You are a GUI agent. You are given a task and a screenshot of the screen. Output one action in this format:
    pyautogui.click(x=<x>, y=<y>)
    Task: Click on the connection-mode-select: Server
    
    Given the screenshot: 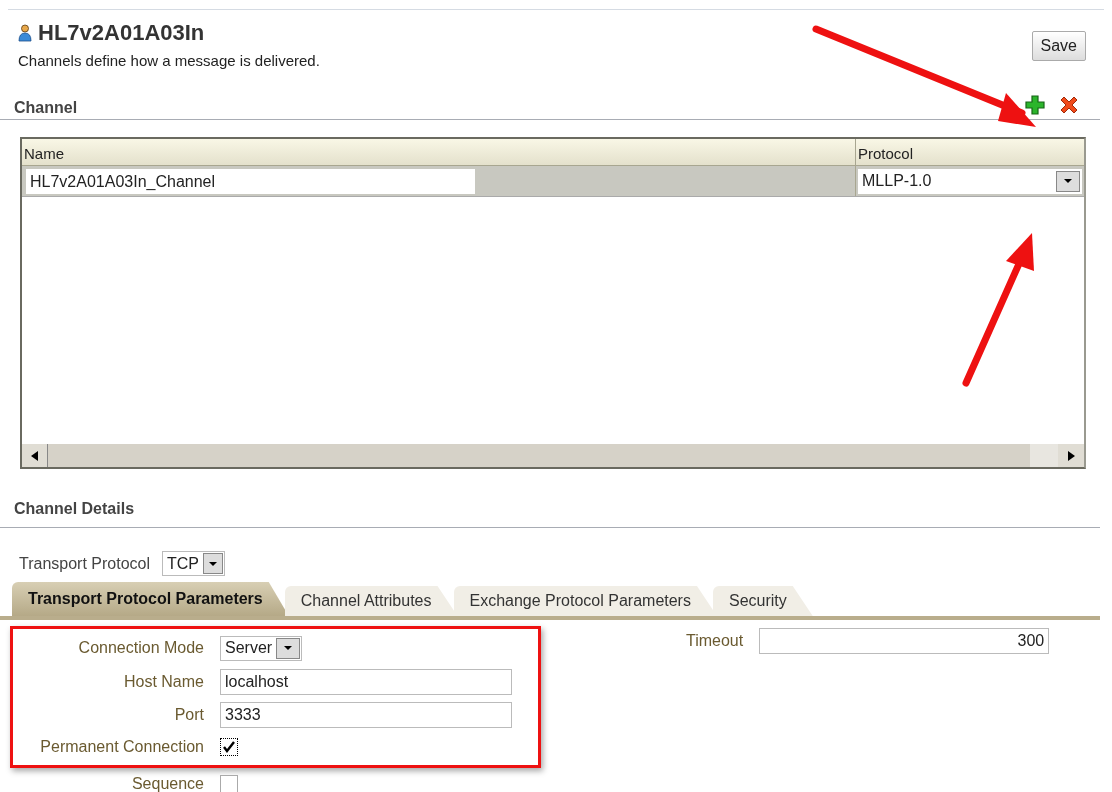 What is the action you would take?
    pyautogui.click(x=261, y=648)
    